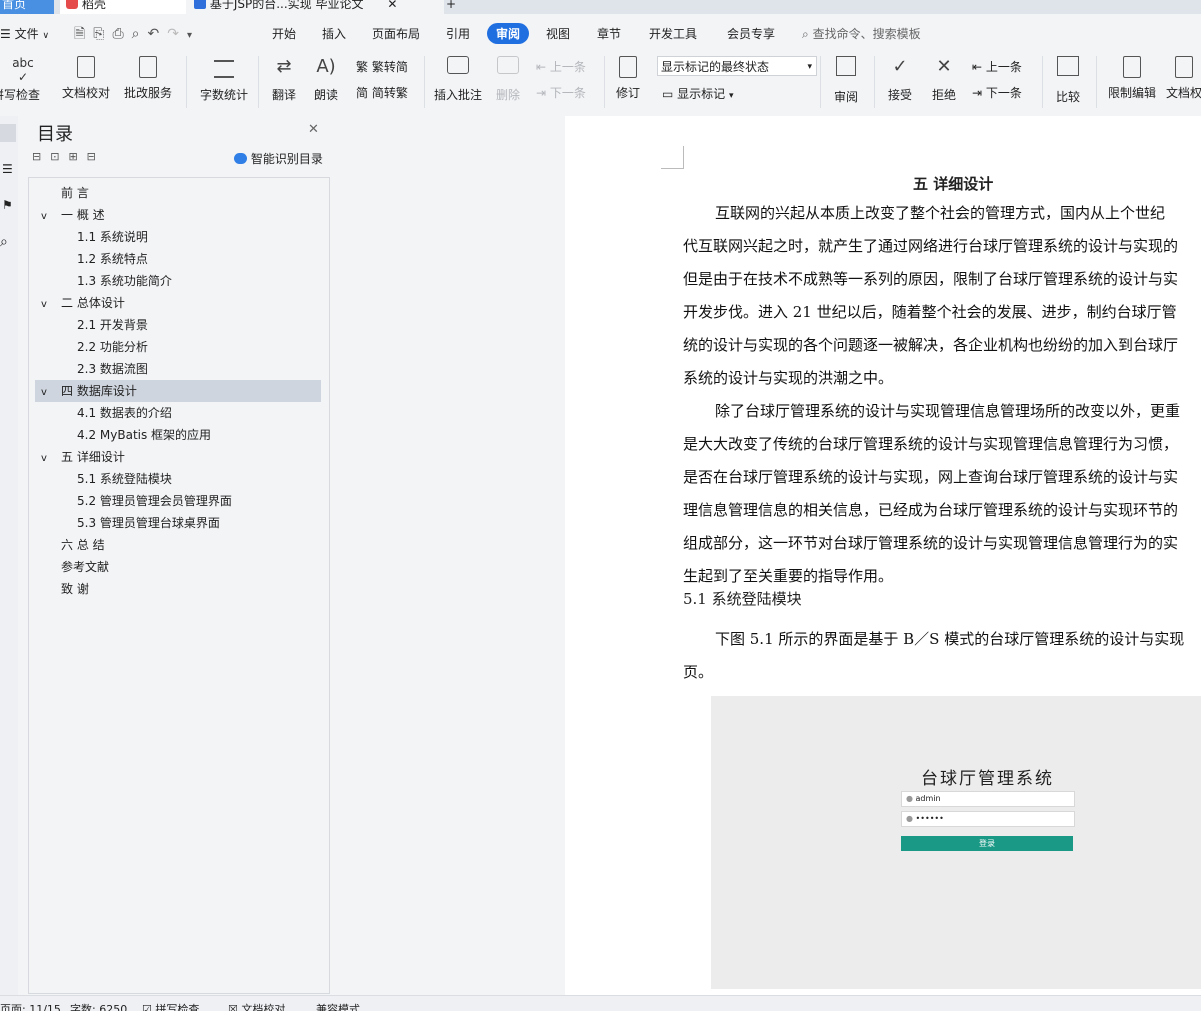  I want to click on compare-label: 比较, so click(1067, 97).